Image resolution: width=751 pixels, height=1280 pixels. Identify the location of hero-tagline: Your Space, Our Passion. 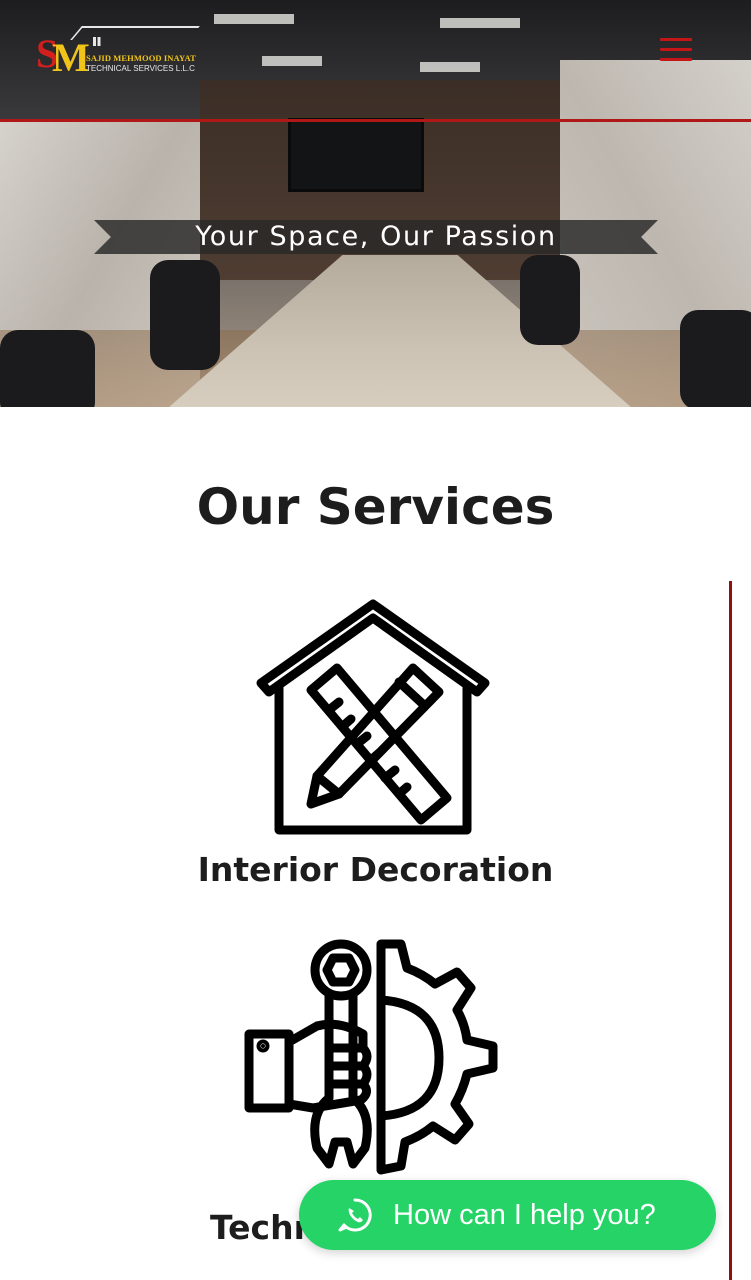
(376, 236).